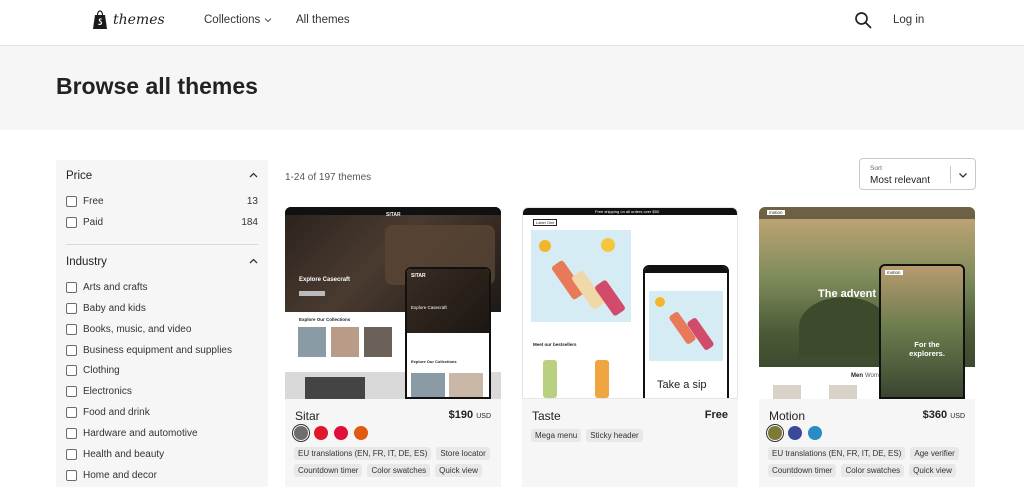 Image resolution: width=1024 pixels, height=487 pixels. Describe the element at coordinates (873, 470) in the screenshot. I see `feature-tag: Color swatches` at that location.